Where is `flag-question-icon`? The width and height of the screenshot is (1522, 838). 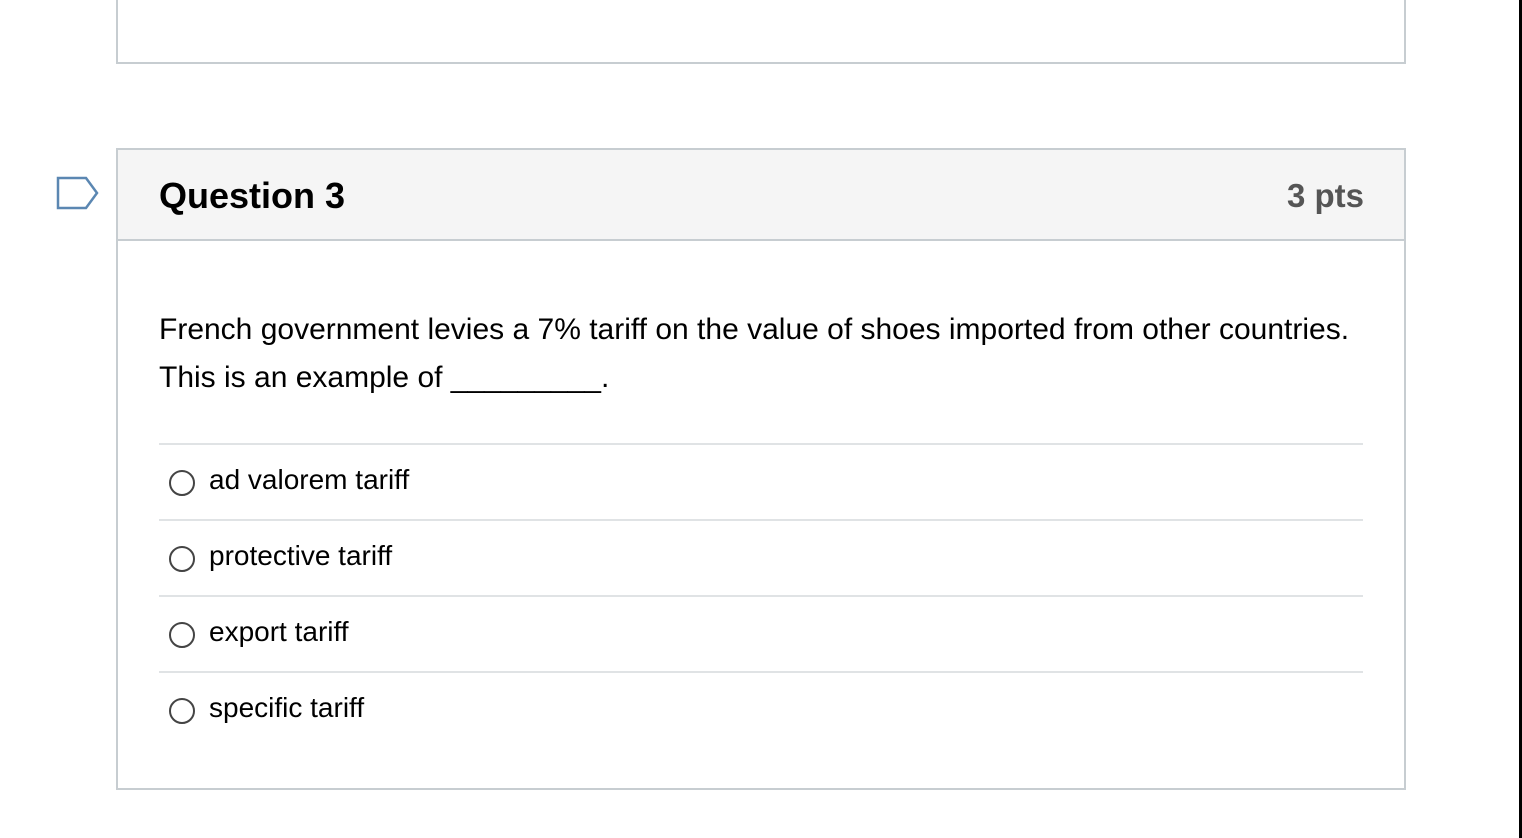 flag-question-icon is located at coordinates (78, 193).